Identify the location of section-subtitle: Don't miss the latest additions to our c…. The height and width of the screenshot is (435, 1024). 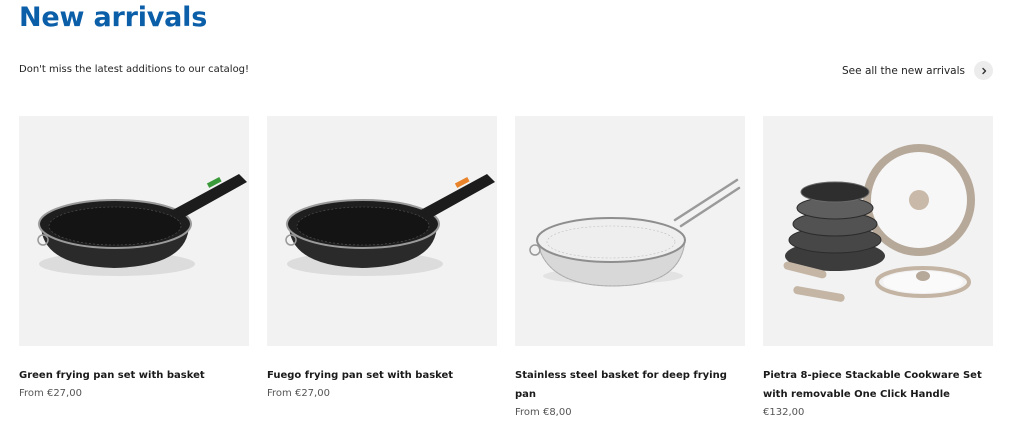
(134, 69).